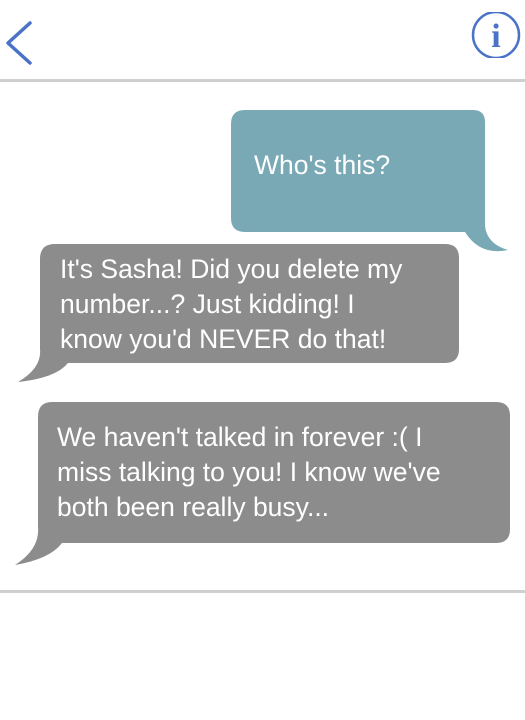 The width and height of the screenshot is (525, 720). I want to click on back-button, so click(20, 43).